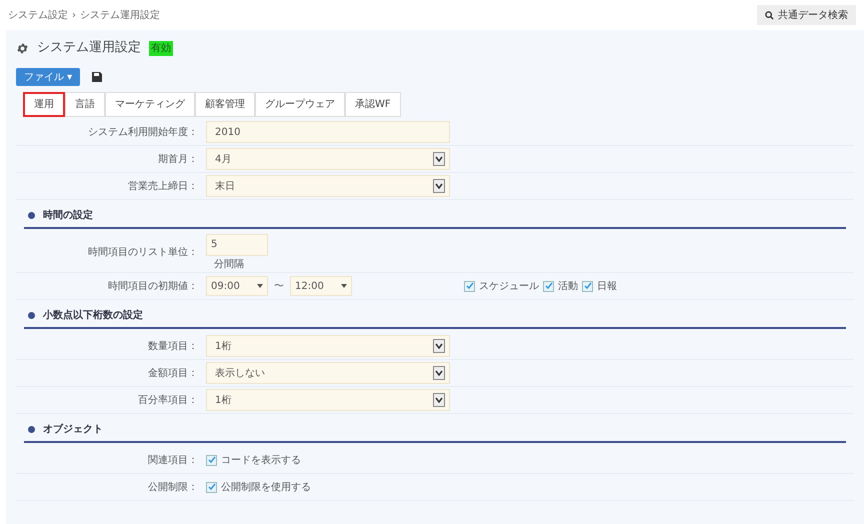  Describe the element at coordinates (328, 159) in the screenshot. I see `select-field: 4月` at that location.